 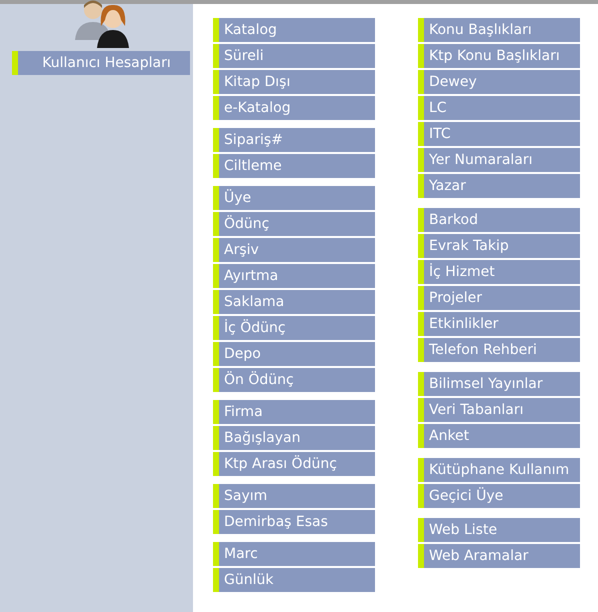 What do you see at coordinates (101, 63) in the screenshot?
I see `sidebar-item: Kullanıcı Hesapları` at bounding box center [101, 63].